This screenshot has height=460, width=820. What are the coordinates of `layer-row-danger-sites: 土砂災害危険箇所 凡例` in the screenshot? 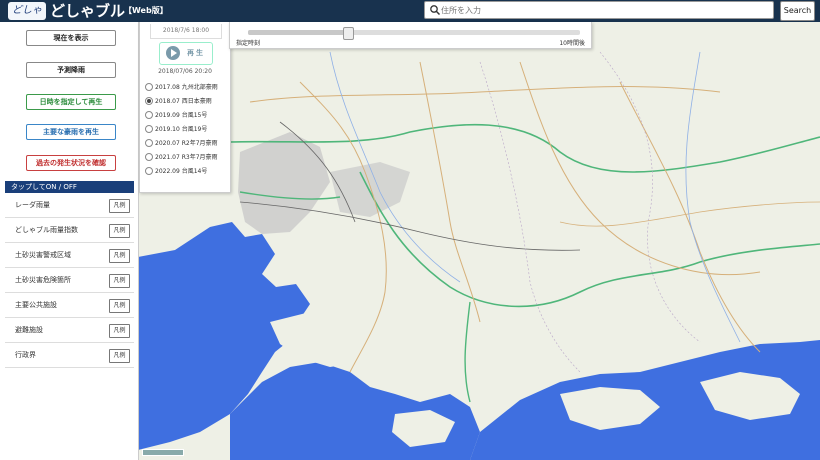 It's located at (69, 281).